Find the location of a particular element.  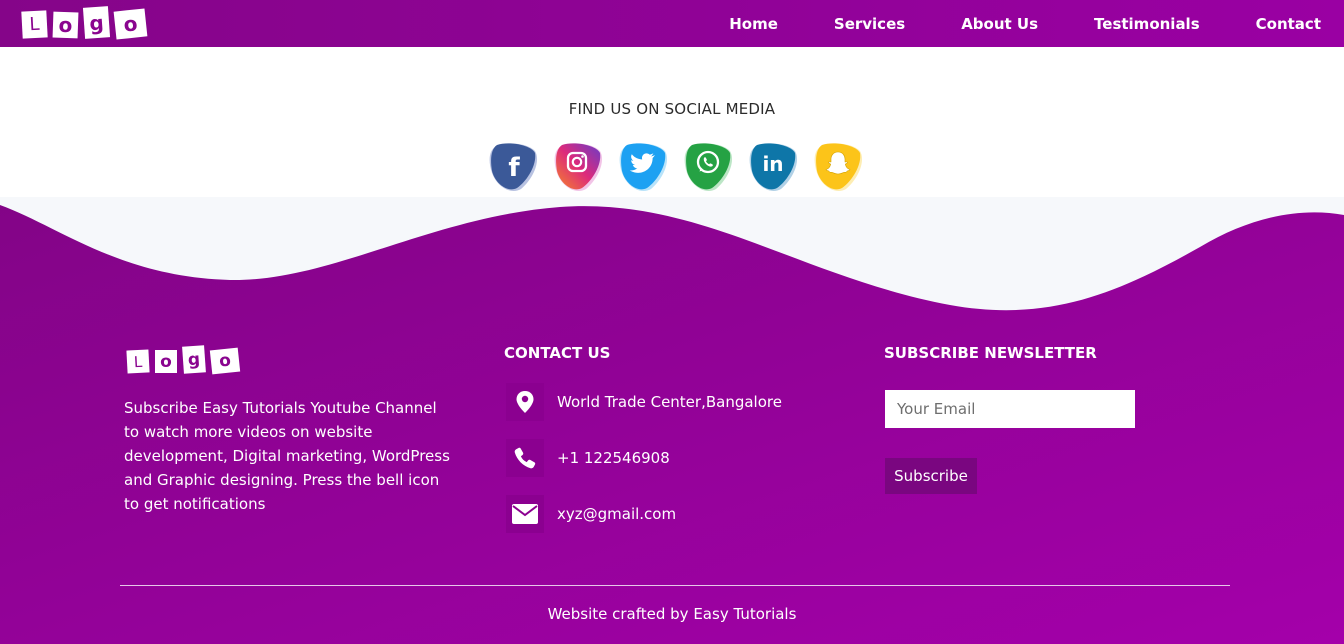

nav-link-testimonials: Testimonials is located at coordinates (1147, 24).